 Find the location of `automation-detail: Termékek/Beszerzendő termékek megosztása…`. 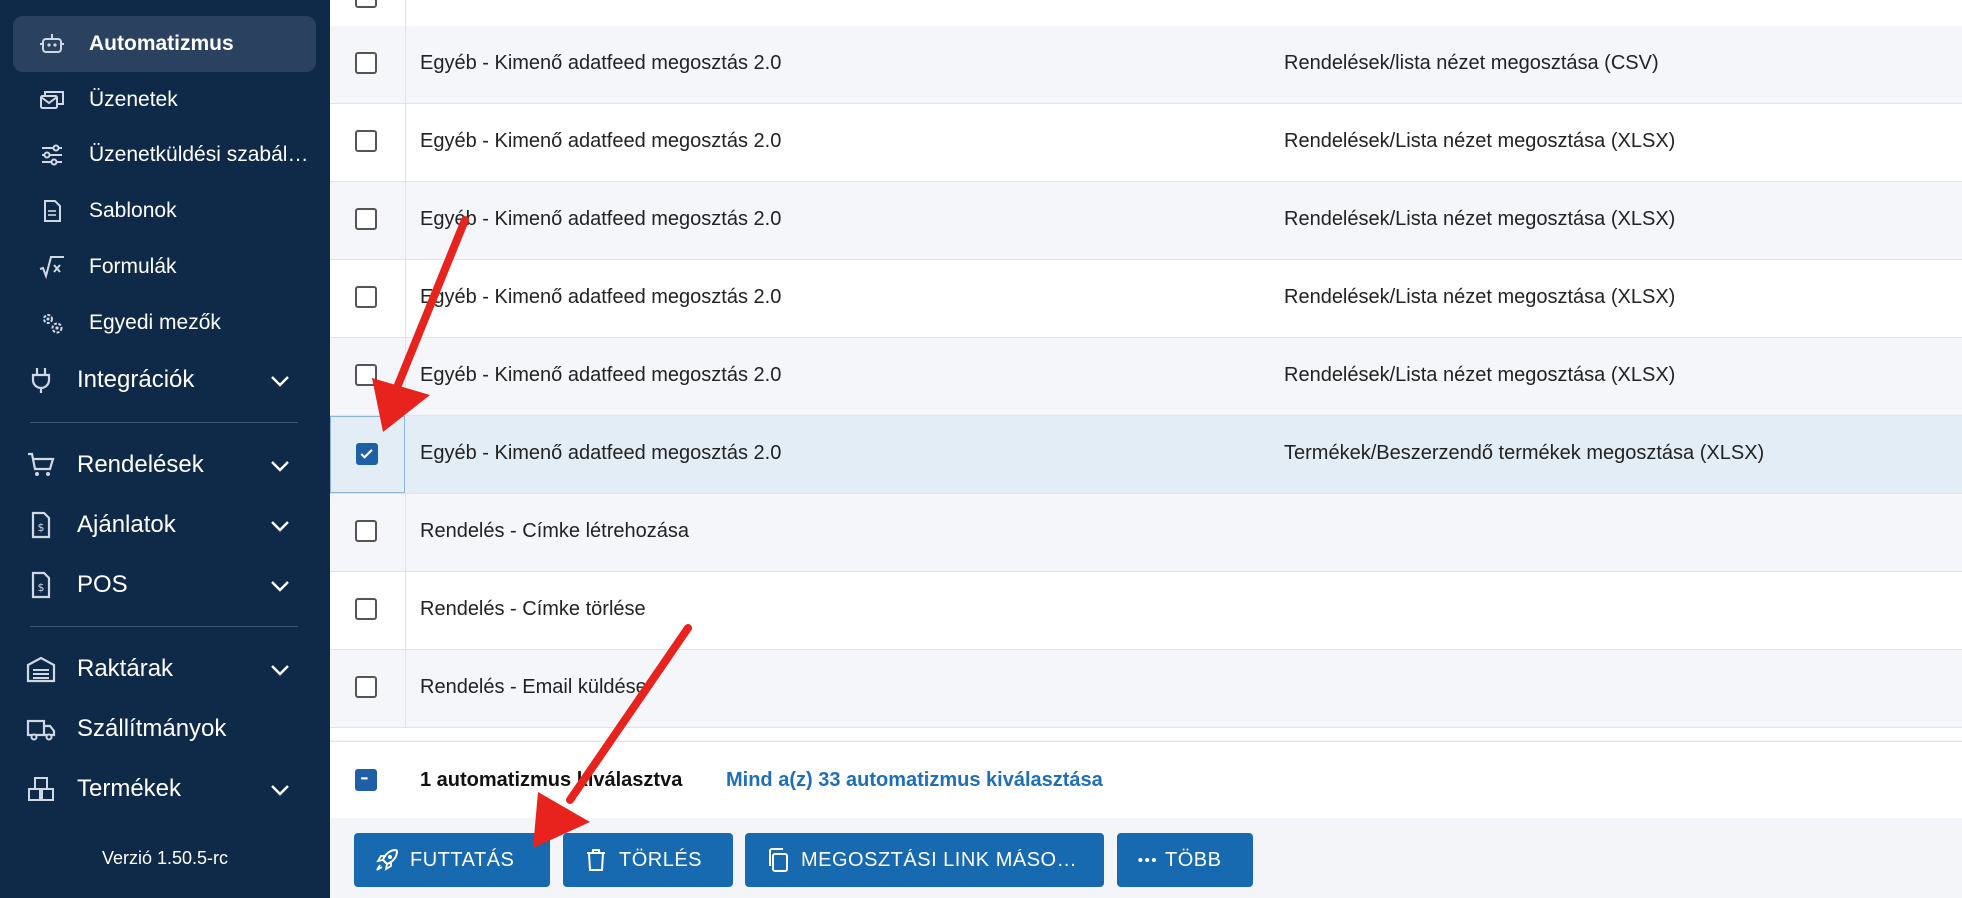

automation-detail: Termékek/Beszerzendő termékek megosztása… is located at coordinates (1524, 453).